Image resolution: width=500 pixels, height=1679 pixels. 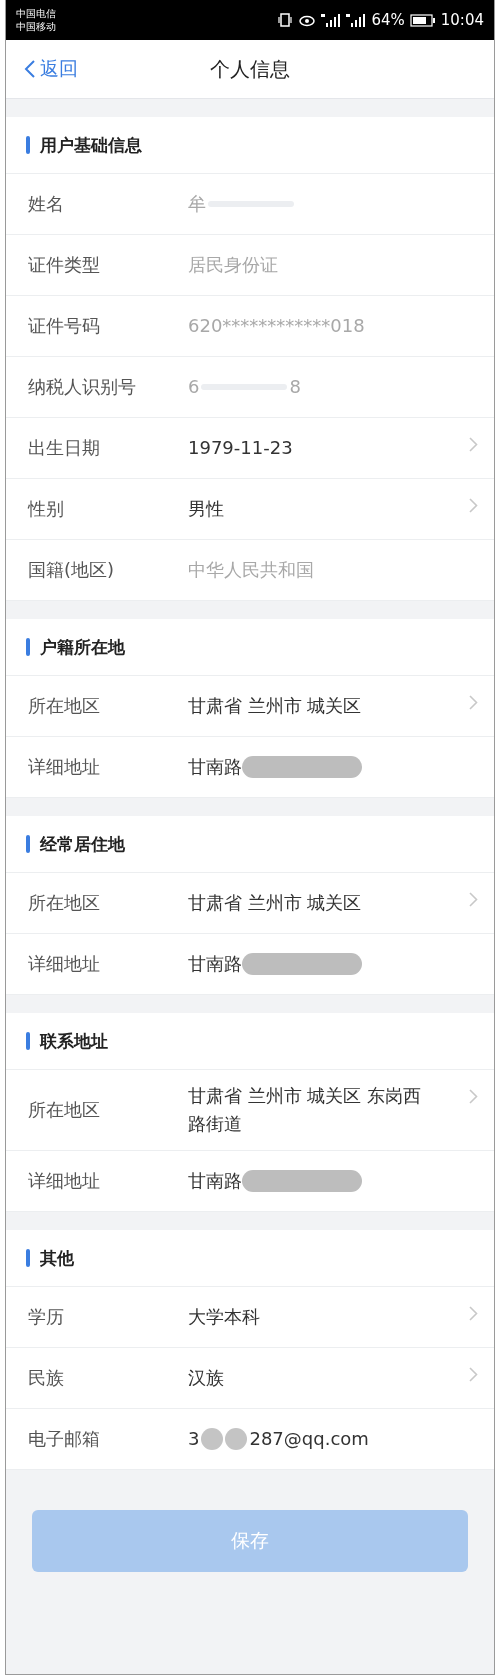 I want to click on field-value: 牟, so click(x=197, y=204).